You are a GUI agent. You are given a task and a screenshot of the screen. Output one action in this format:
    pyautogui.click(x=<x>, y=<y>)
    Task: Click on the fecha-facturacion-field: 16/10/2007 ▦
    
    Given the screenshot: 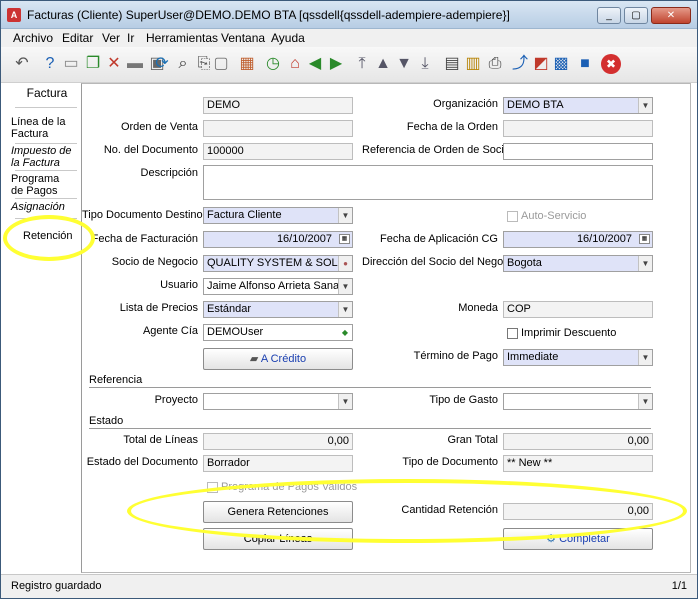 What is the action you would take?
    pyautogui.click(x=278, y=239)
    